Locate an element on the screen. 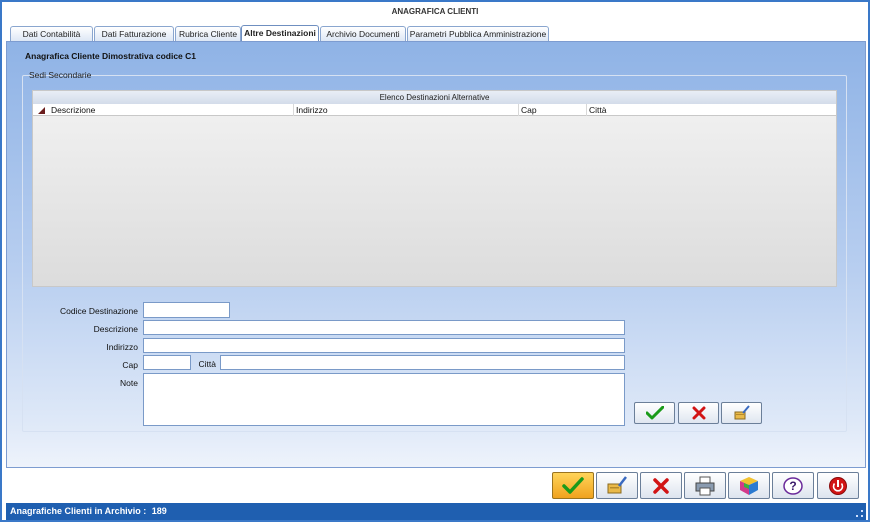 The width and height of the screenshot is (870, 522). codice-destinazione-input is located at coordinates (186, 310).